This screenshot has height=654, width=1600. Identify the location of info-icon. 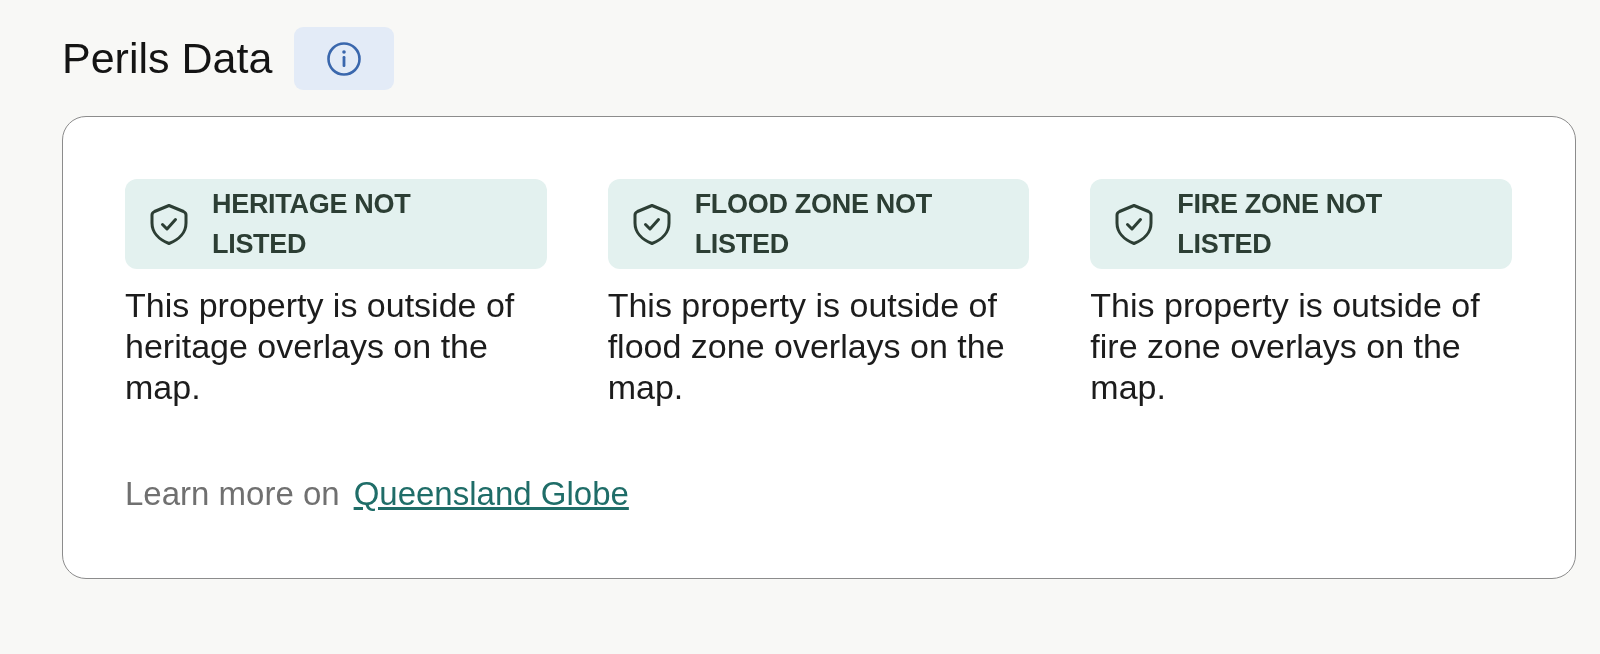
(344, 58).